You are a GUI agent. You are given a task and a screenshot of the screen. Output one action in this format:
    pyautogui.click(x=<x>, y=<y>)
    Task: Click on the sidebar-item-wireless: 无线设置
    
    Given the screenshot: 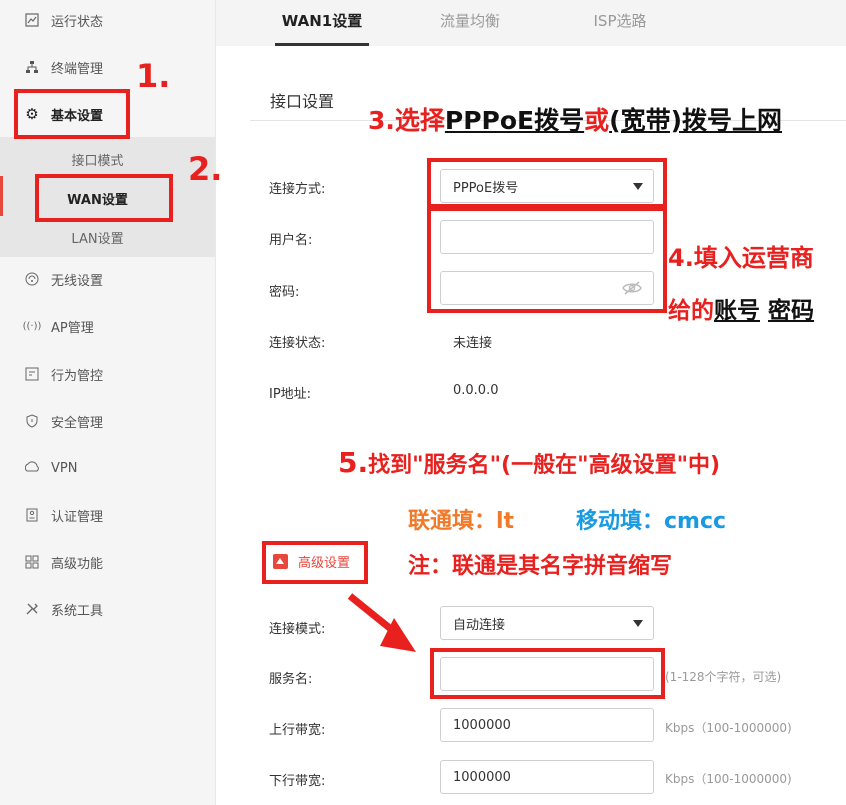 What is the action you would take?
    pyautogui.click(x=107, y=279)
    